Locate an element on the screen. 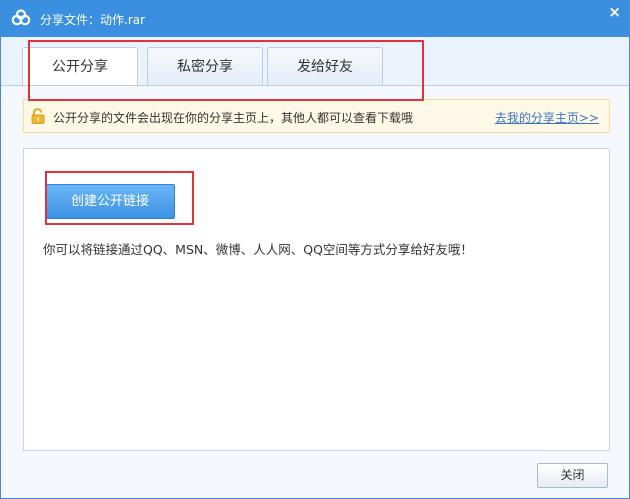  title-bar: 分享文件：动作.rar × is located at coordinates (315, 19).